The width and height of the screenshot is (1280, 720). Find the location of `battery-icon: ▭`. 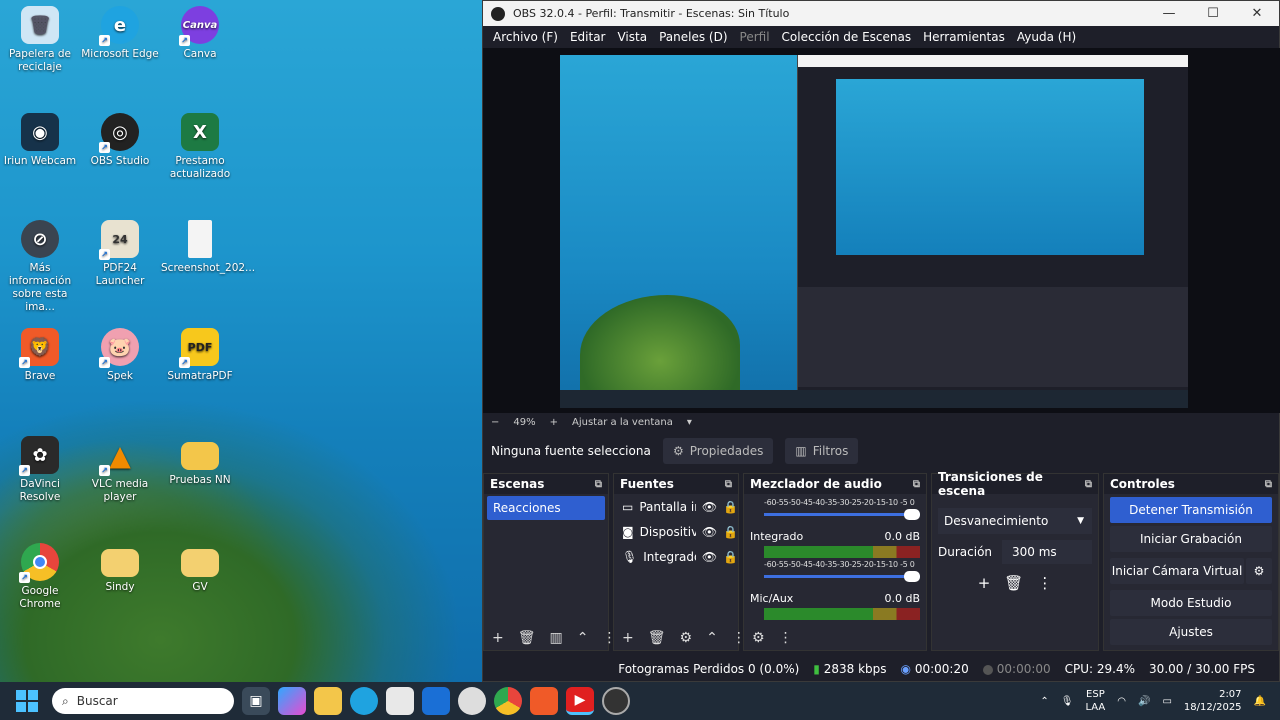

battery-icon: ▭ is located at coordinates (1166, 701).